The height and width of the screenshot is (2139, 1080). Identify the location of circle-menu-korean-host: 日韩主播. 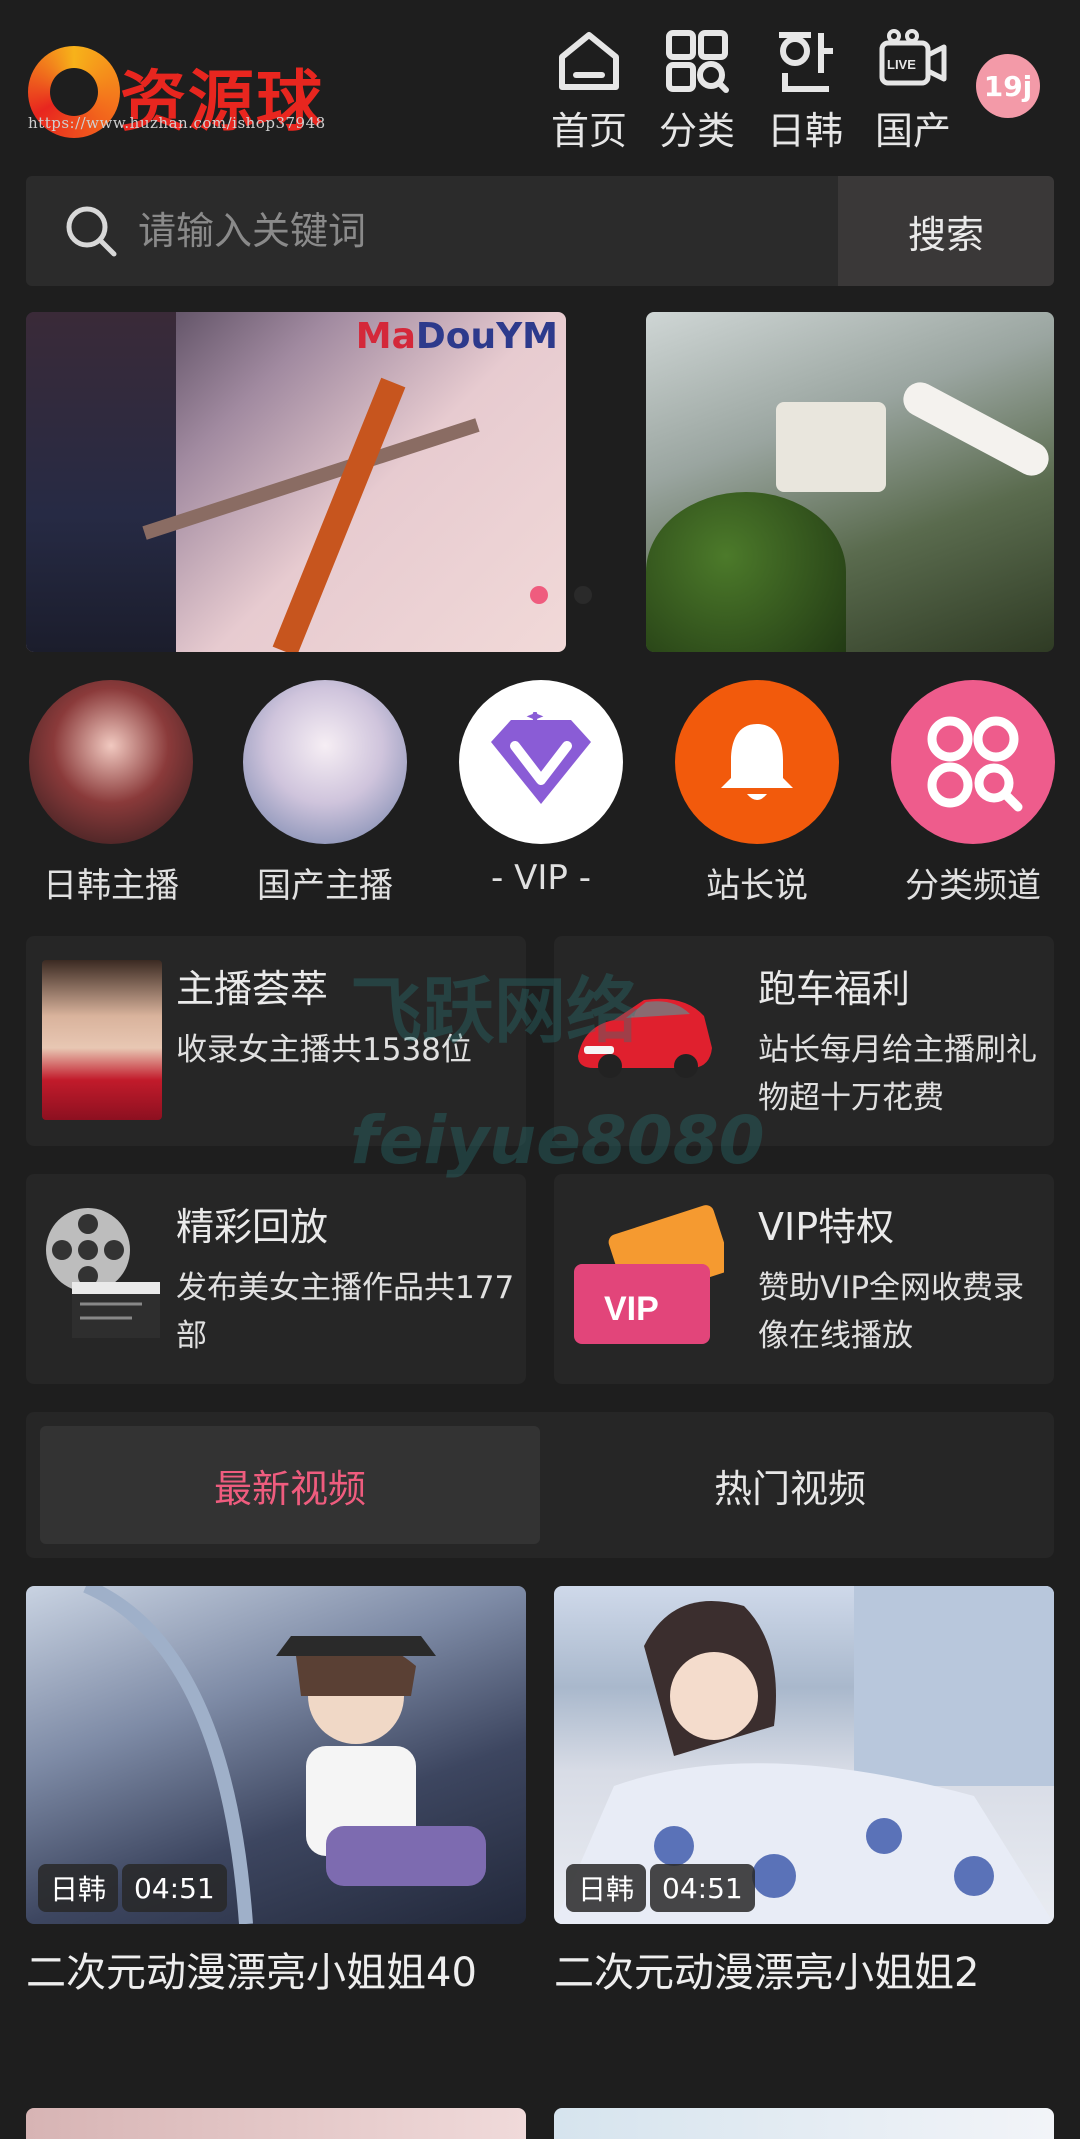
(111, 793).